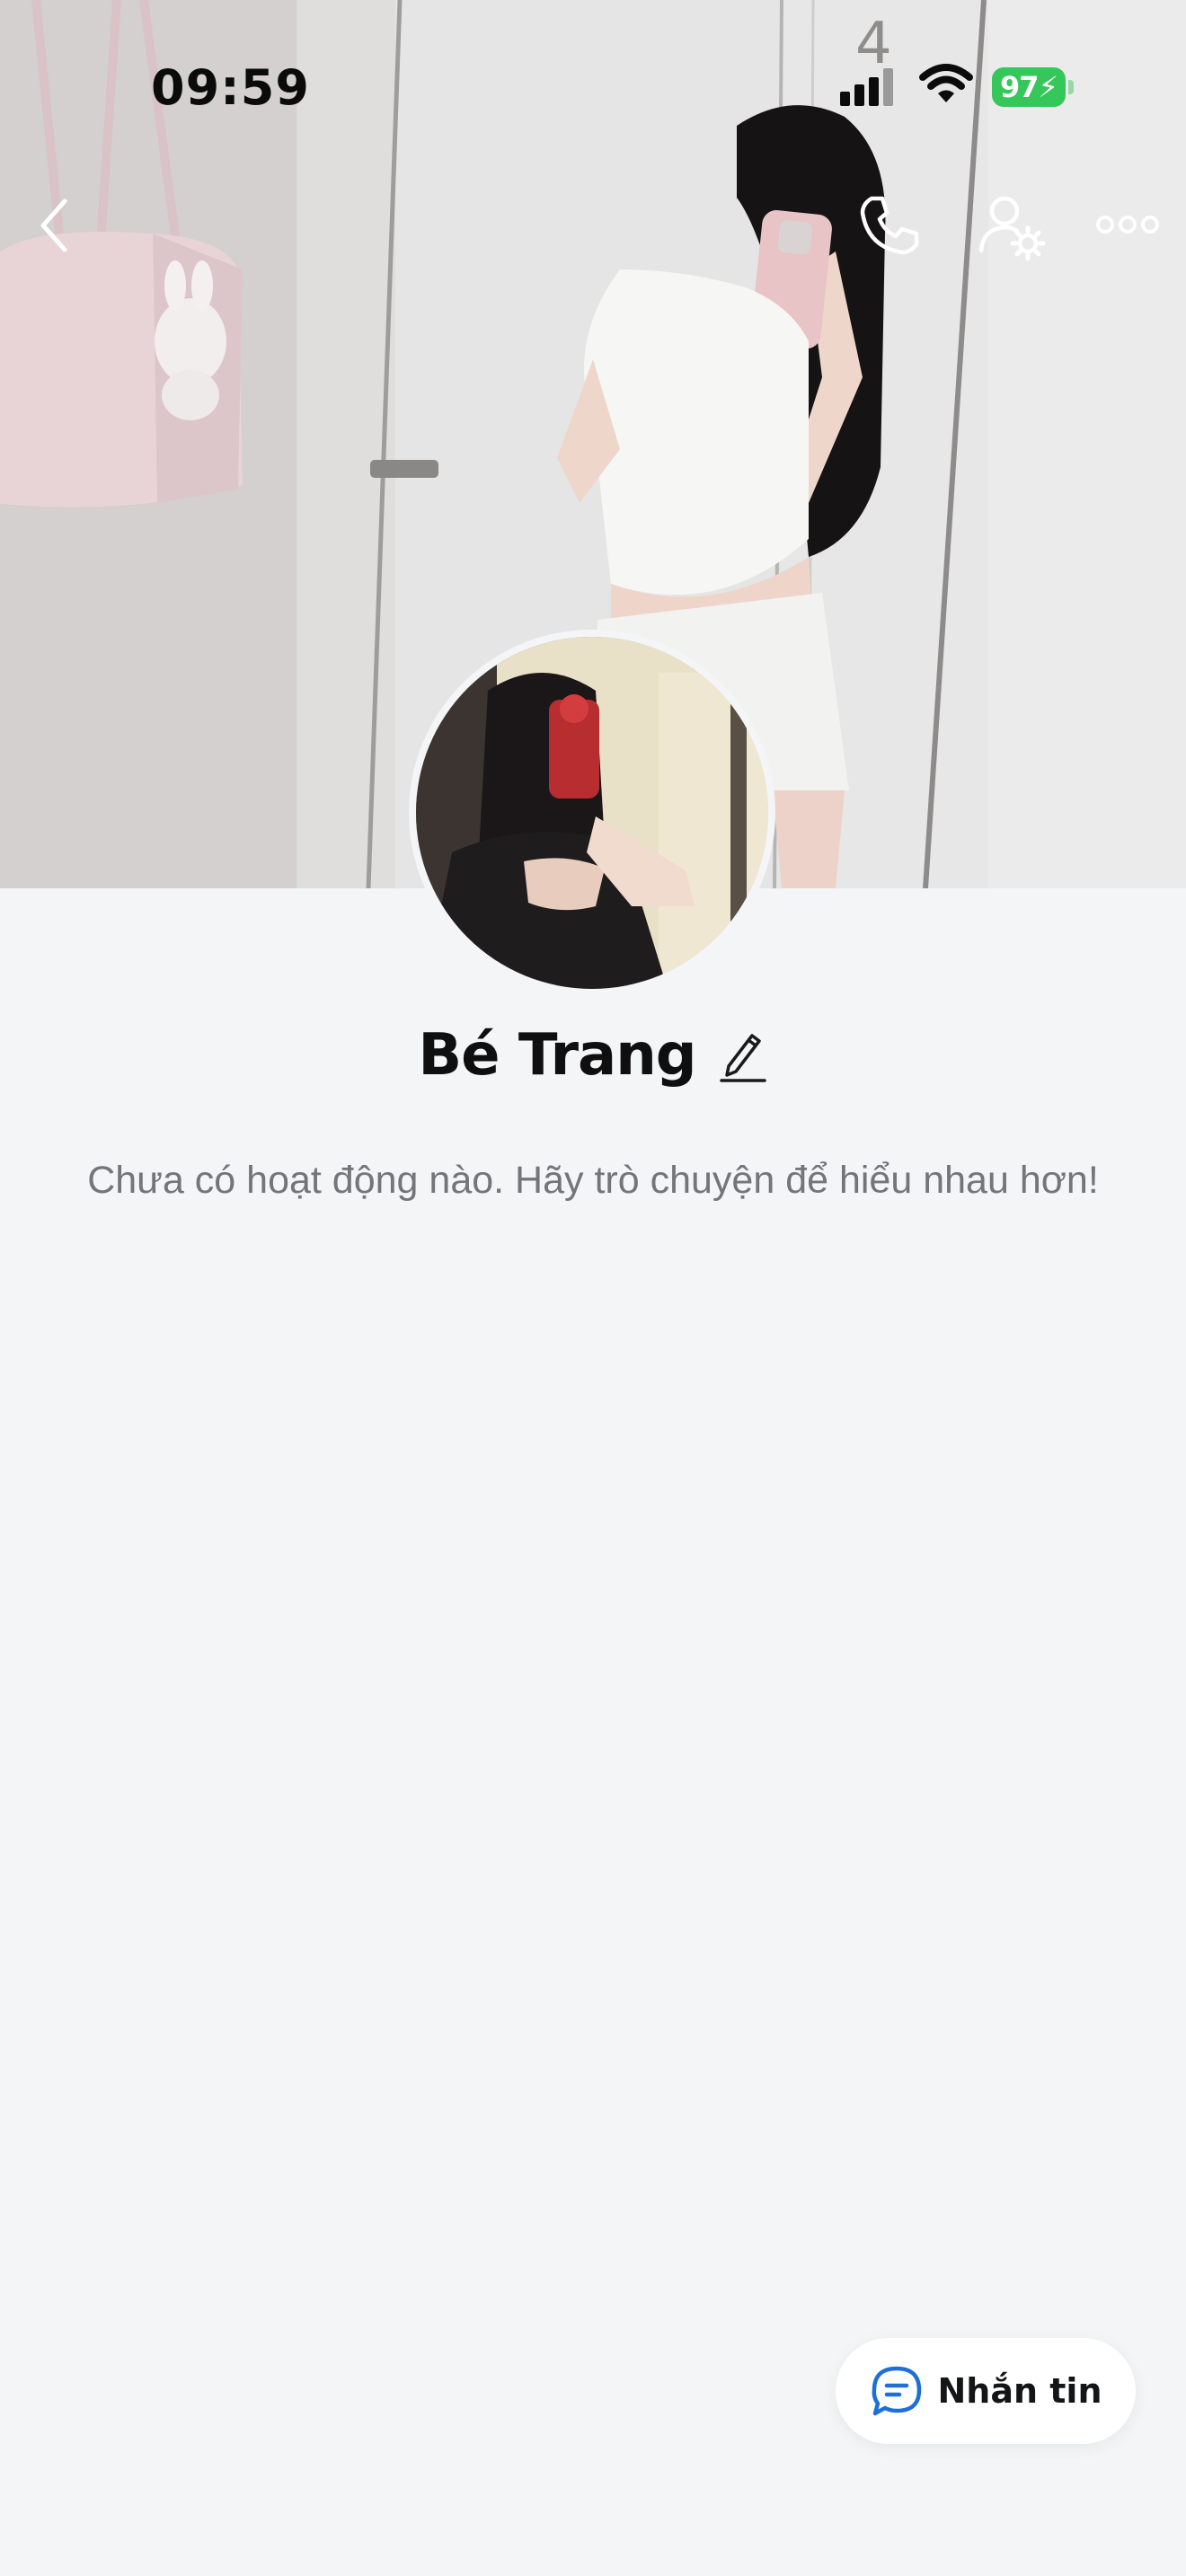  I want to click on cellular-signal-icon, so click(866, 87).